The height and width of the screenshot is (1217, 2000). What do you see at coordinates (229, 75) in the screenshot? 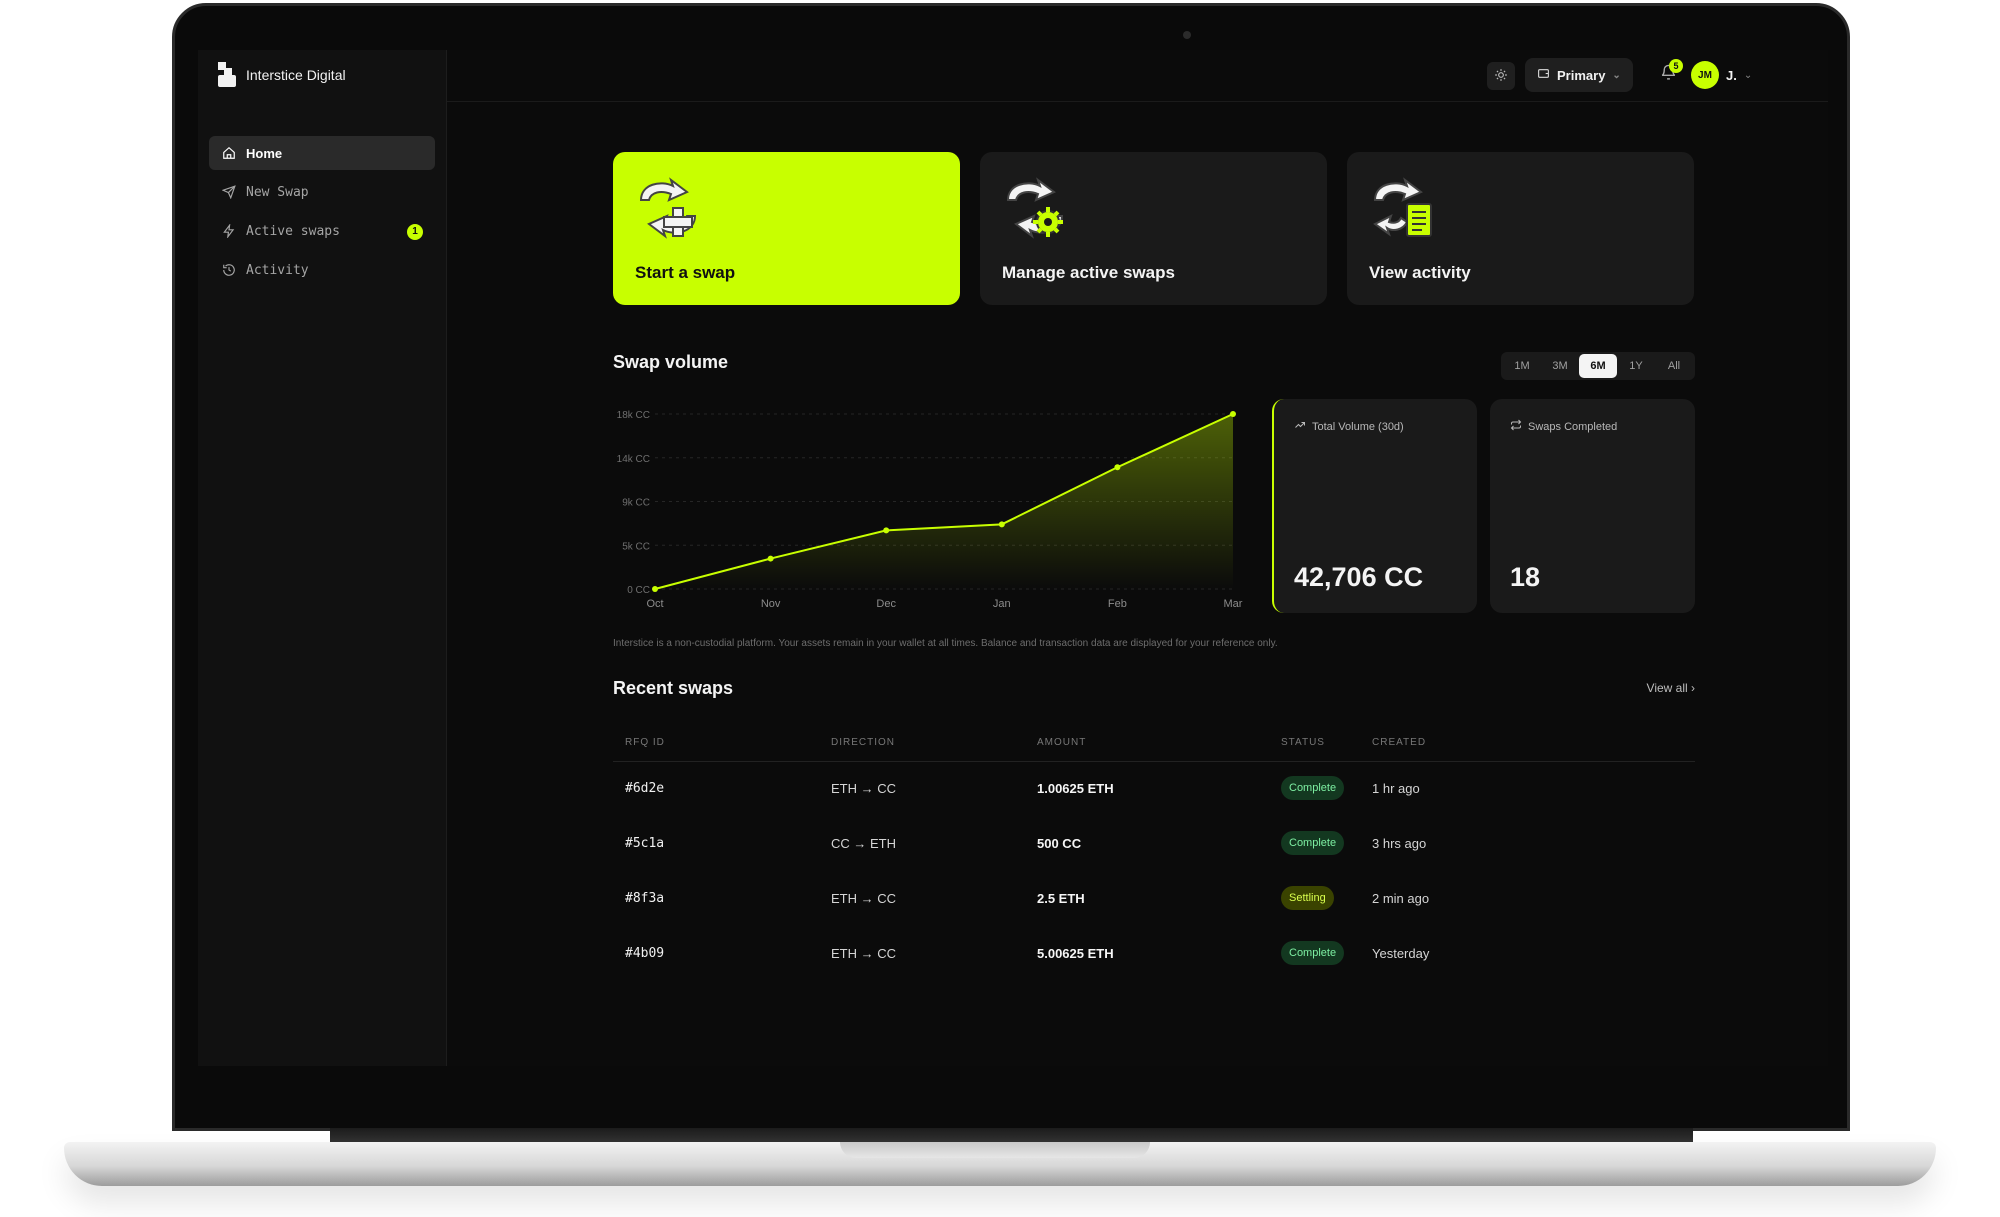
I see `brand-logo-icon` at bounding box center [229, 75].